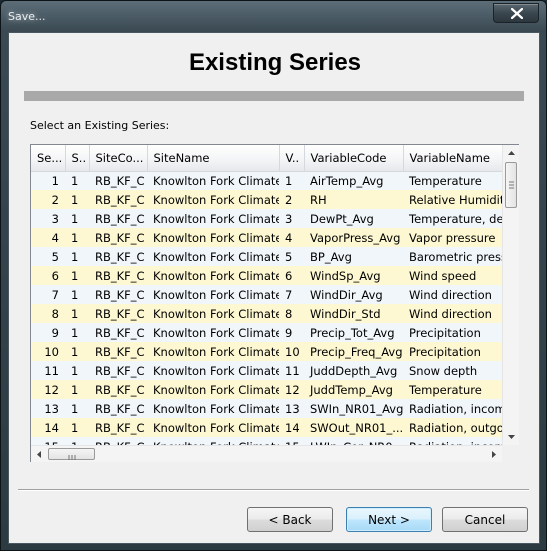  I want to click on series-id-cell: 1, so click(48, 180).